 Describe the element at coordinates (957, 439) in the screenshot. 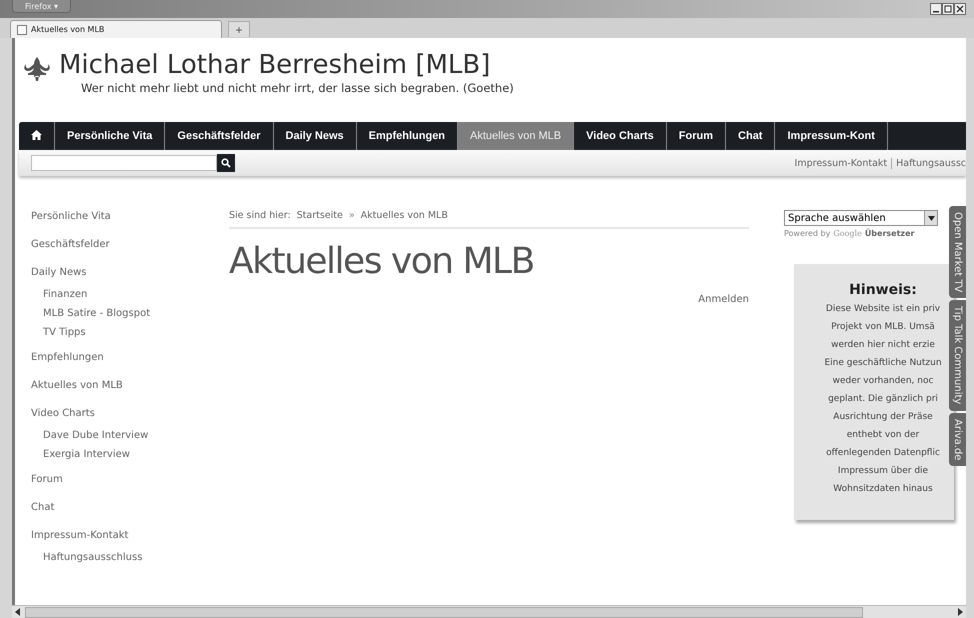

I see `side-tab: Ariva.de` at that location.